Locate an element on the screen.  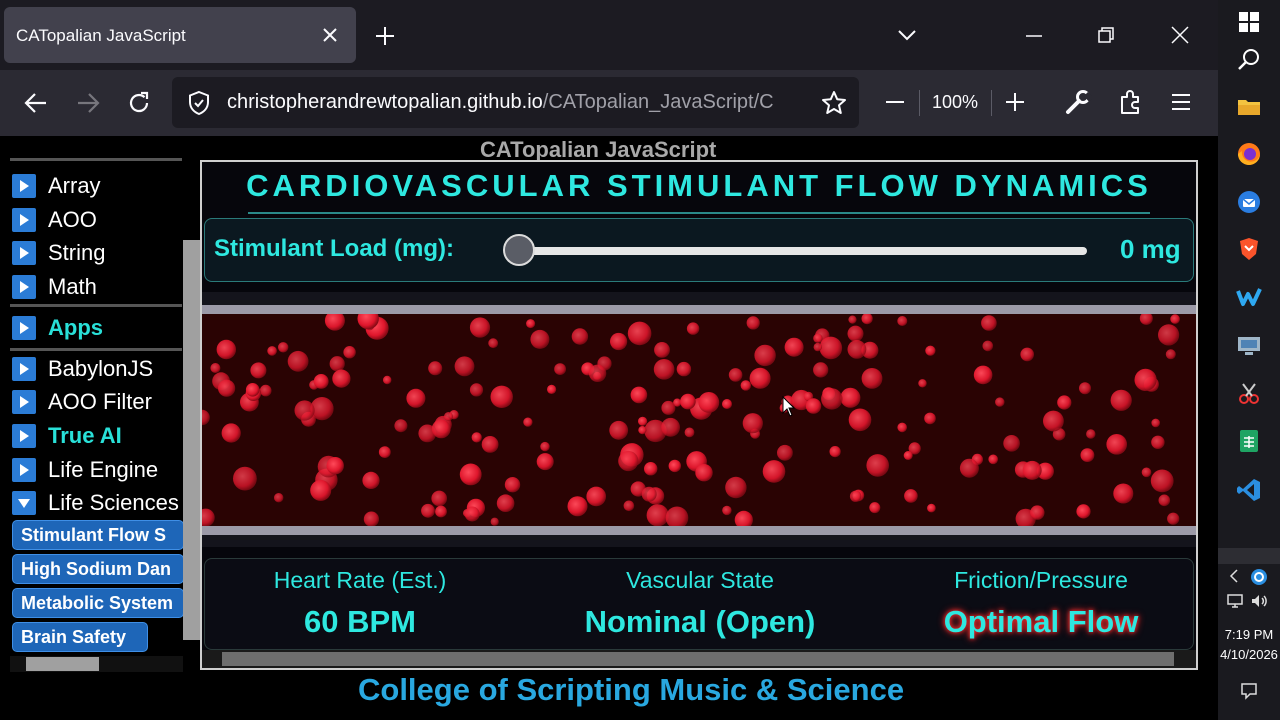
bookmark-star-icon is located at coordinates (834, 103).